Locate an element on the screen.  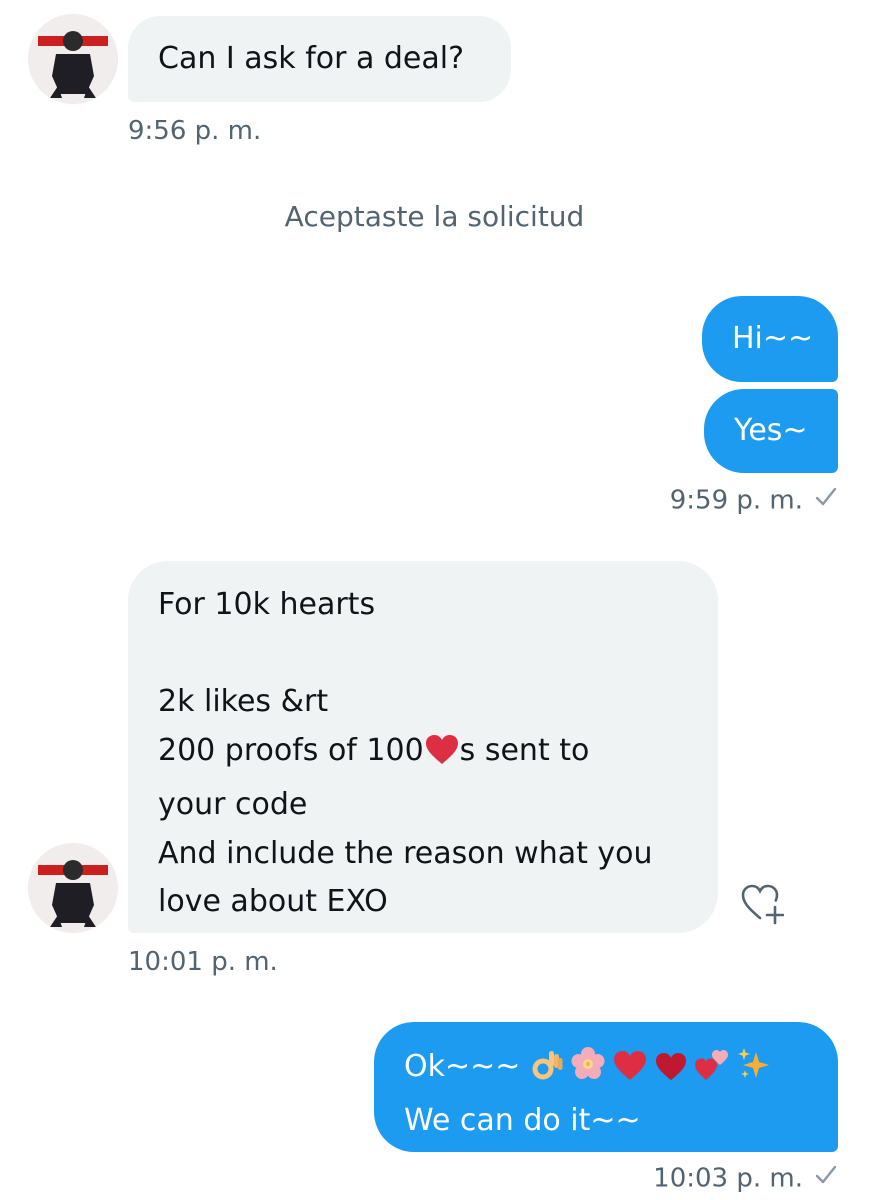
message-text: Yes~ is located at coordinates (771, 430).